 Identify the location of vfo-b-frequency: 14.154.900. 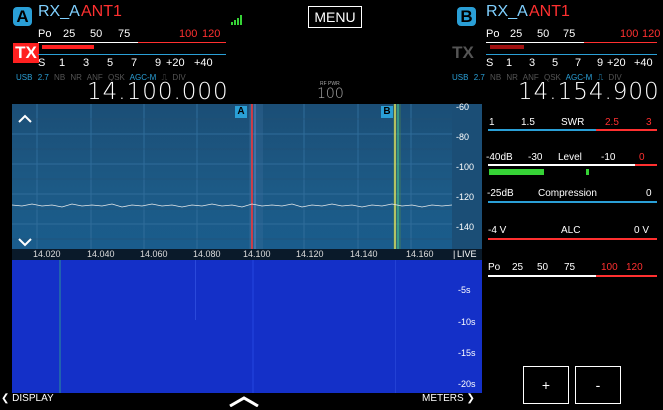
(589, 92).